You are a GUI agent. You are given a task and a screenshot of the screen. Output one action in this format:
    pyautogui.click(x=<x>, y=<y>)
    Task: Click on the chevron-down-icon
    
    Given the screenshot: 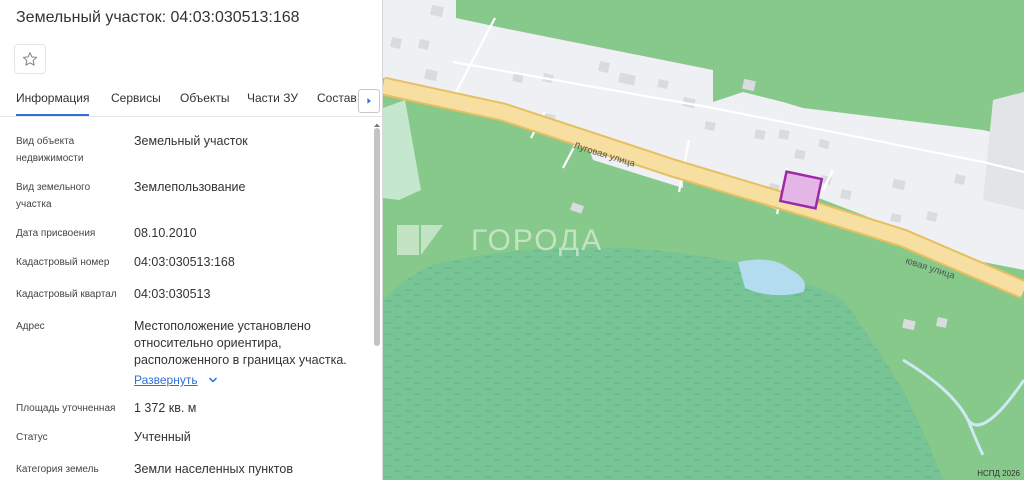 What is the action you would take?
    pyautogui.click(x=213, y=380)
    